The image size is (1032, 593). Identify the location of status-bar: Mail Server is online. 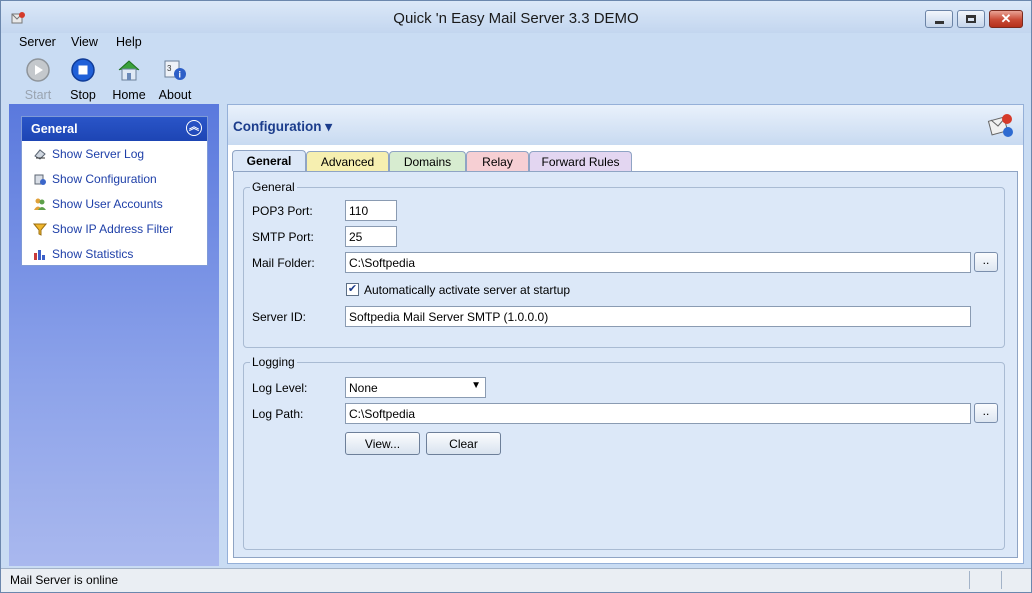
(516, 580).